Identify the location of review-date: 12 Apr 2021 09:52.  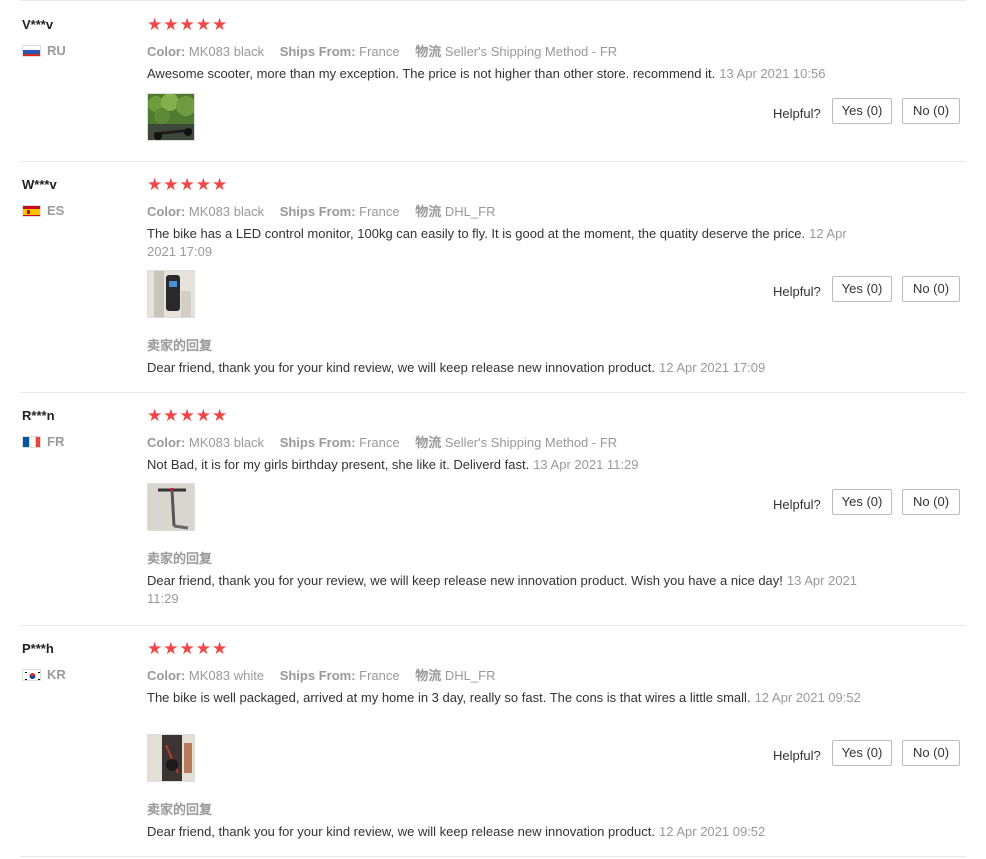
(807, 697).